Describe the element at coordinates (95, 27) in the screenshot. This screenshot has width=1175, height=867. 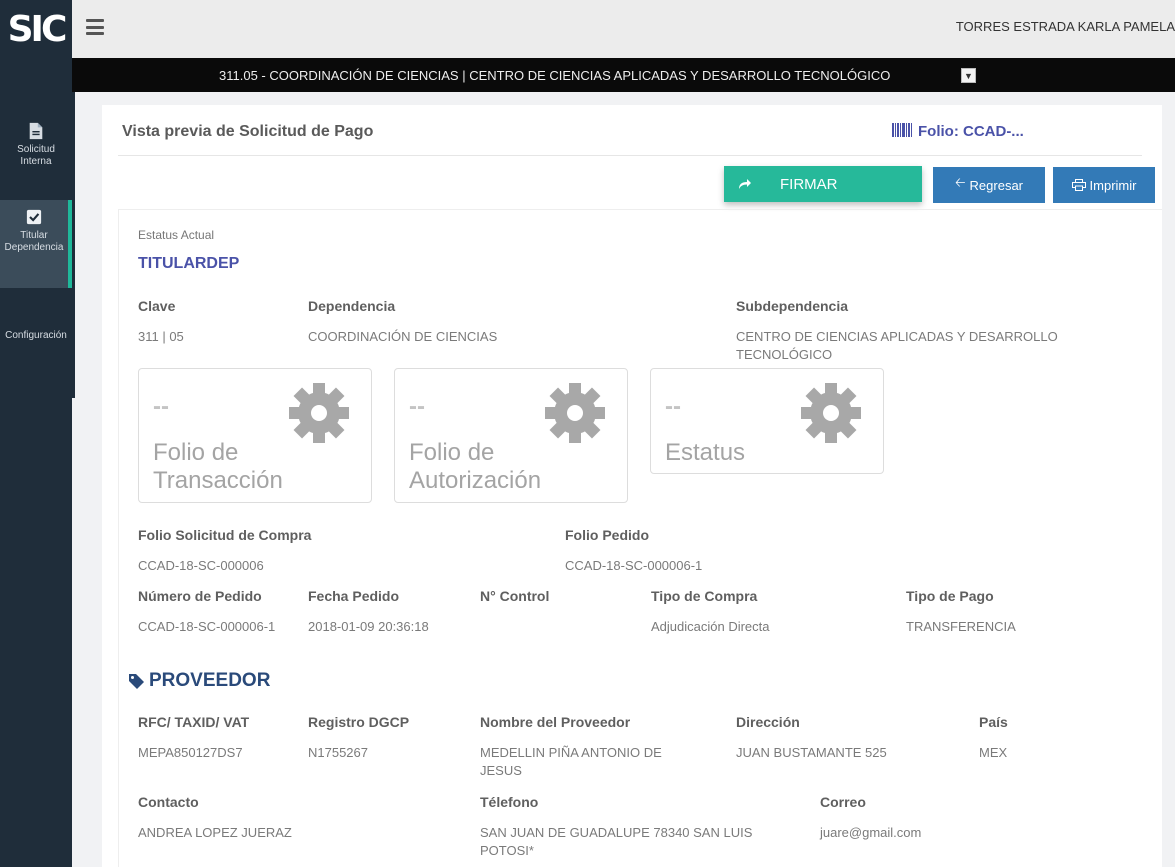
I see `hamburger-menu-icon` at that location.